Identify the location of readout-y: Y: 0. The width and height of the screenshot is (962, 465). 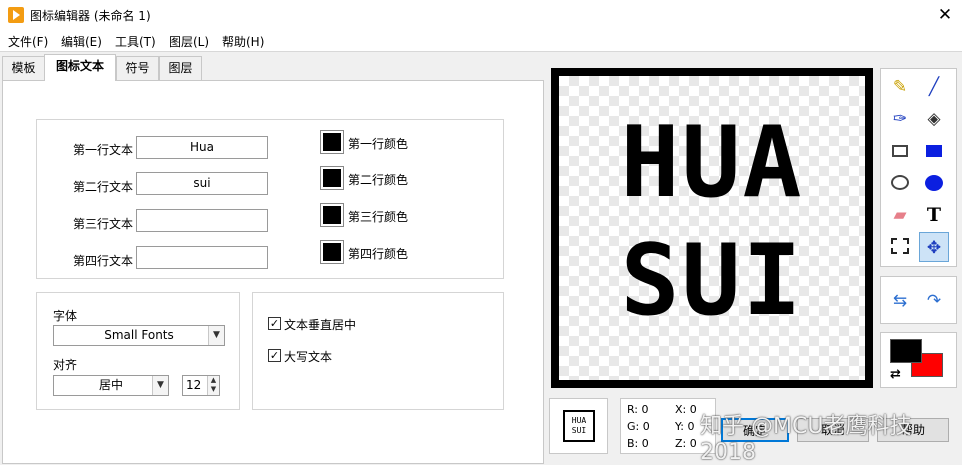
(685, 426).